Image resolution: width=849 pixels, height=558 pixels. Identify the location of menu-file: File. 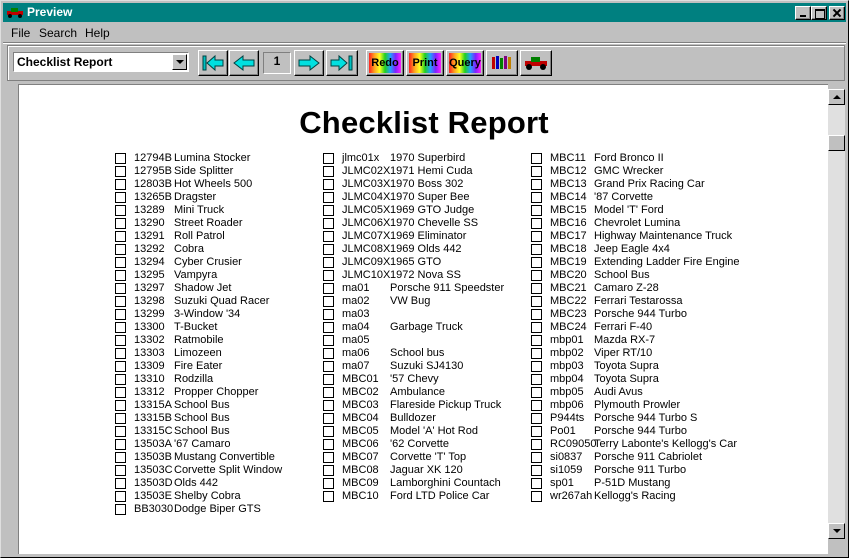
(20, 33).